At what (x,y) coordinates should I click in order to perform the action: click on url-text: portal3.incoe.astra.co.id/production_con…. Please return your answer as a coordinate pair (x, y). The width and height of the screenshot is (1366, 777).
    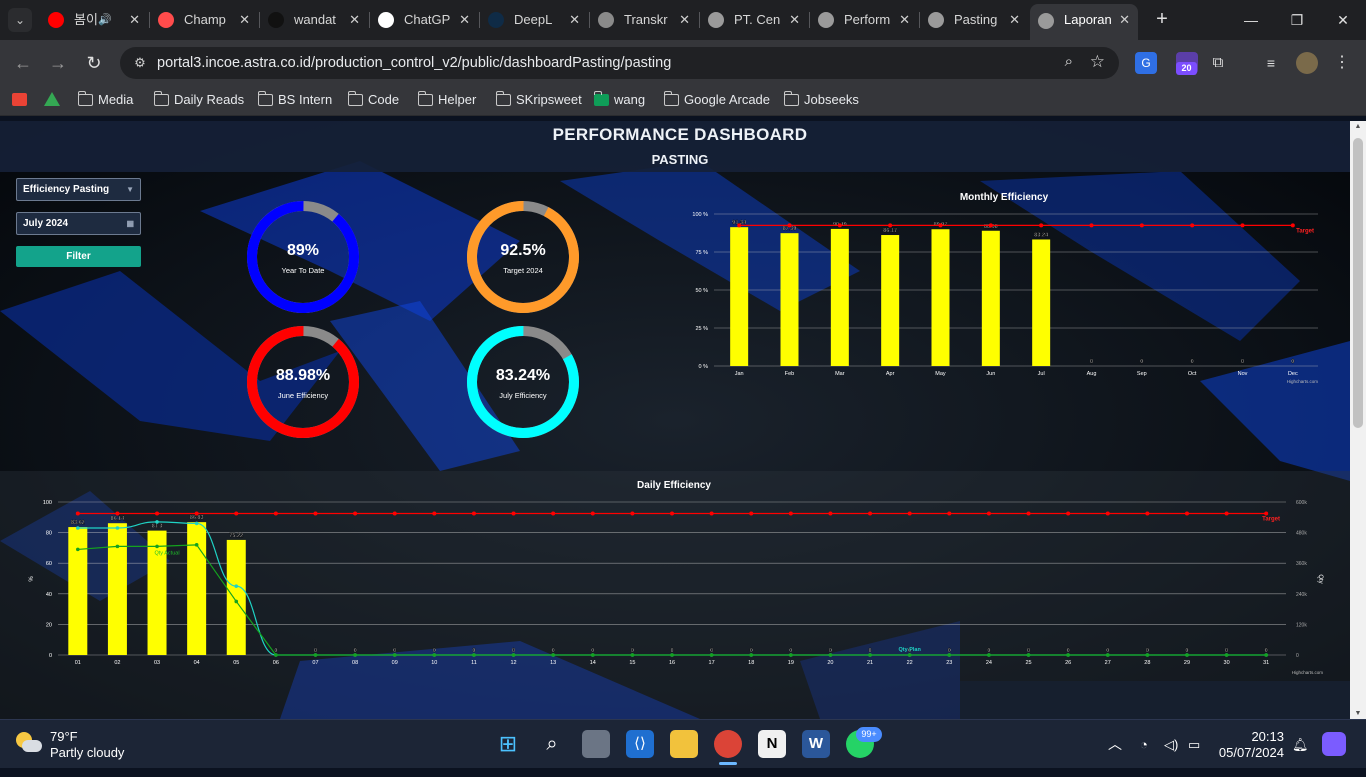
    Looking at the image, I should click on (414, 63).